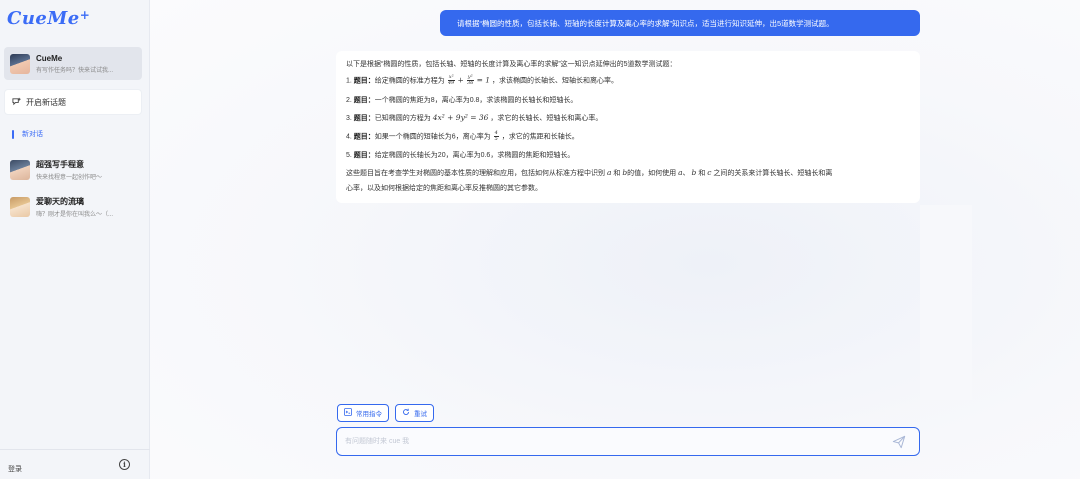  I want to click on fraction: y² 36, so click(470, 80).